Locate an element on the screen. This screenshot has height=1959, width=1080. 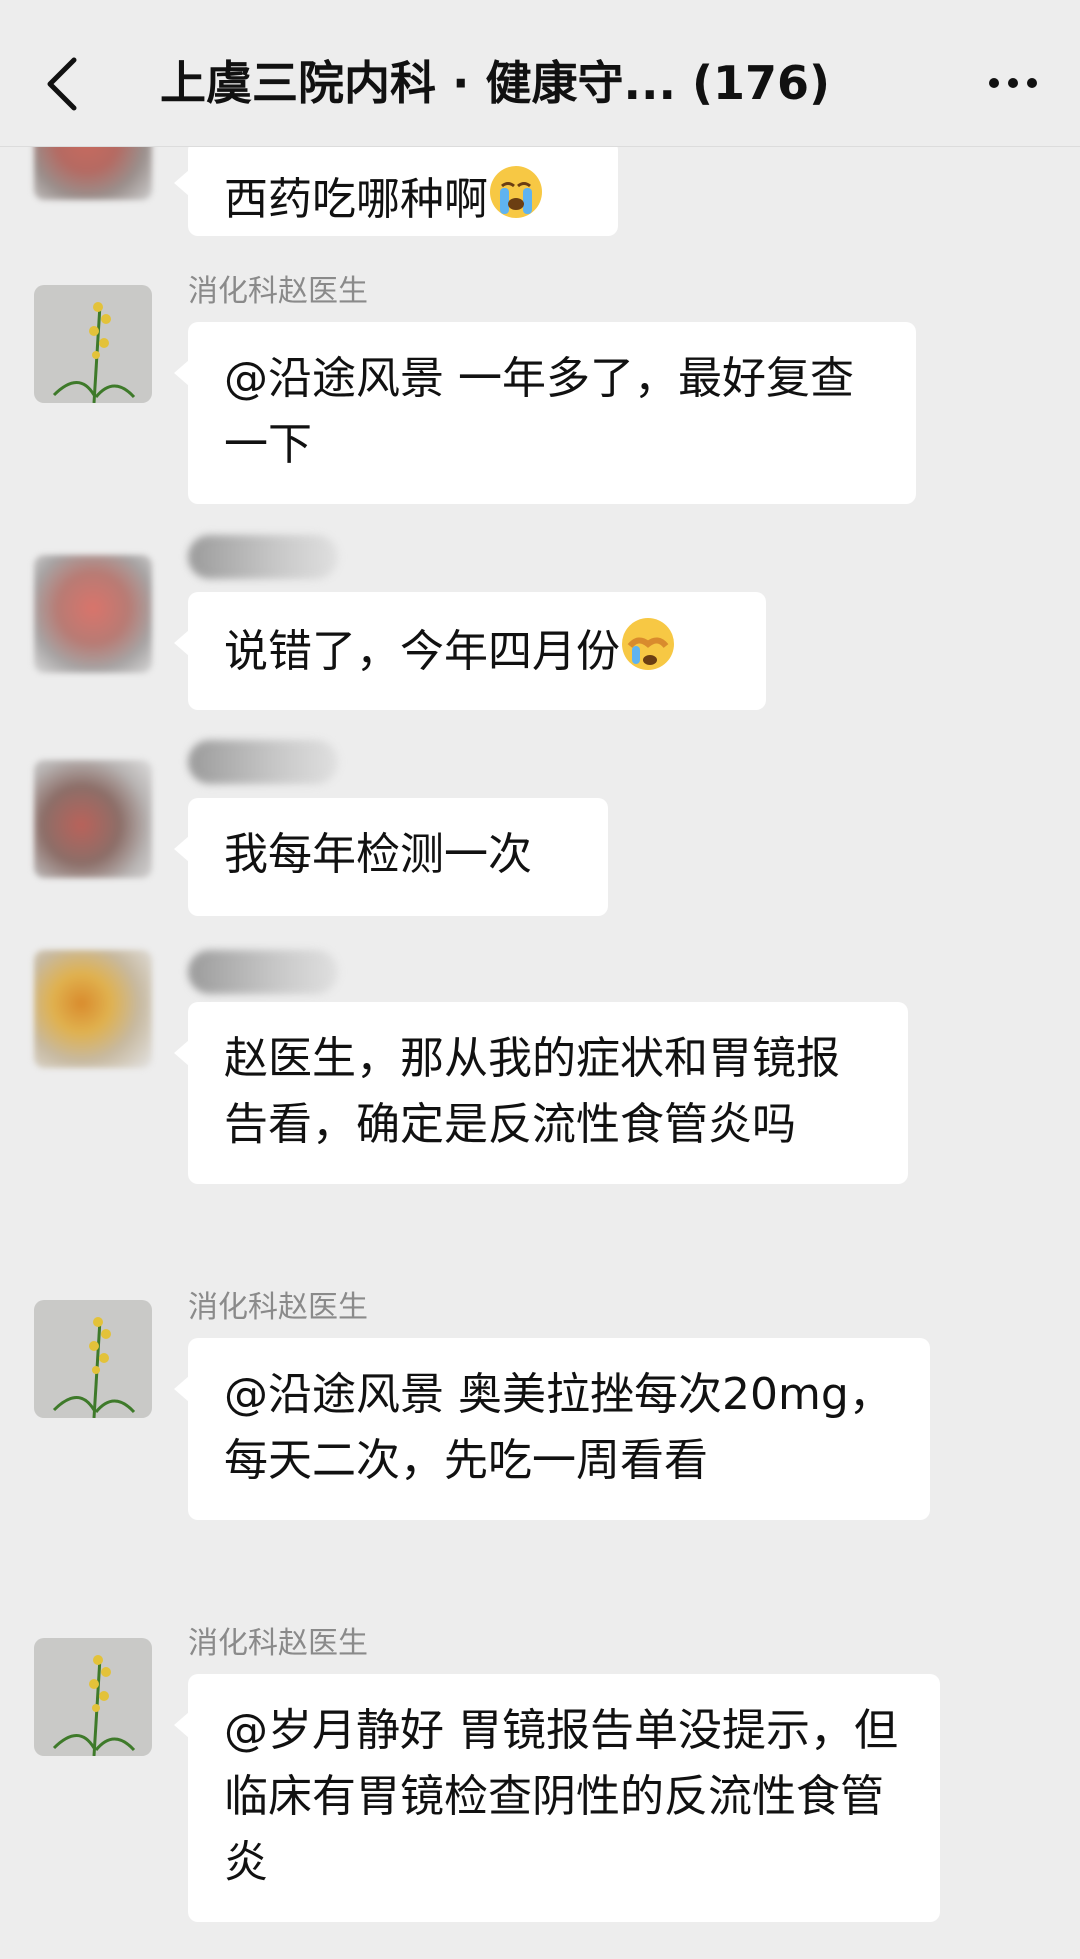
message-text: 赵医生，那从我的症状和胃镜报告看，确定是反流性食管炎吗 is located at coordinates (532, 1091).